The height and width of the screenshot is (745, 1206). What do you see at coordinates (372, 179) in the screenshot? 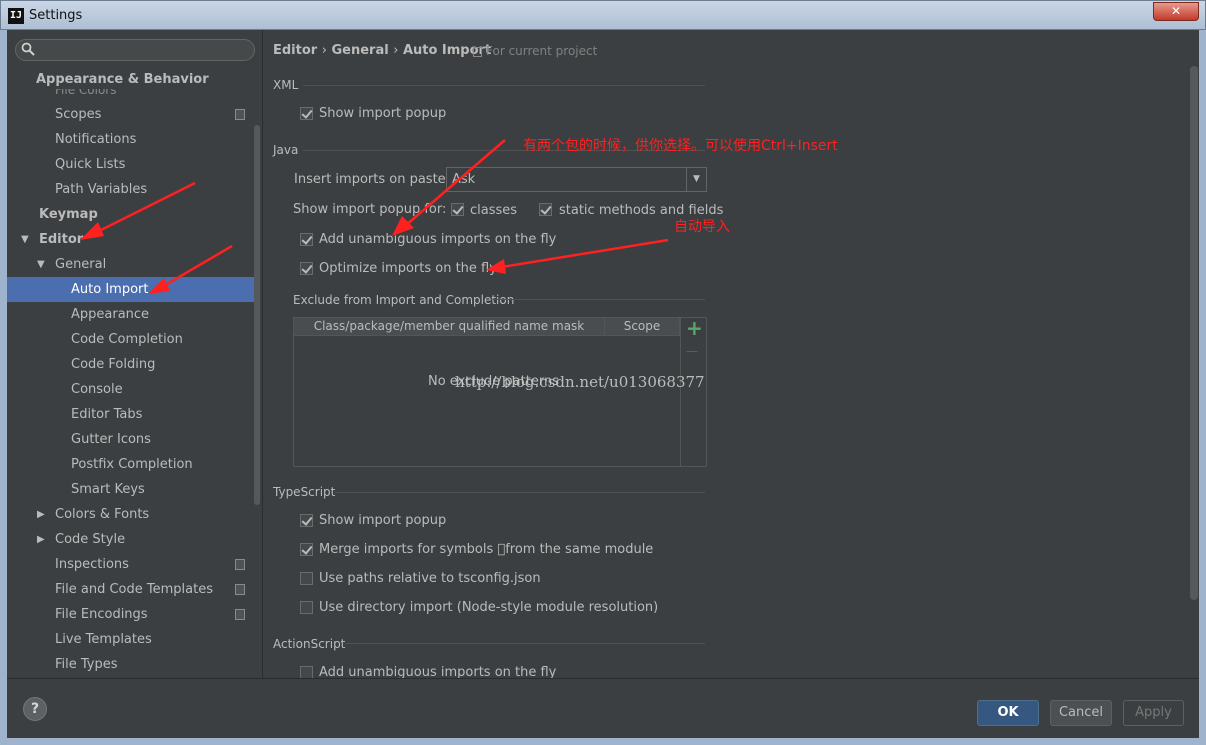
I see `insert-on-paste-label: Insert imports on paste:` at bounding box center [372, 179].